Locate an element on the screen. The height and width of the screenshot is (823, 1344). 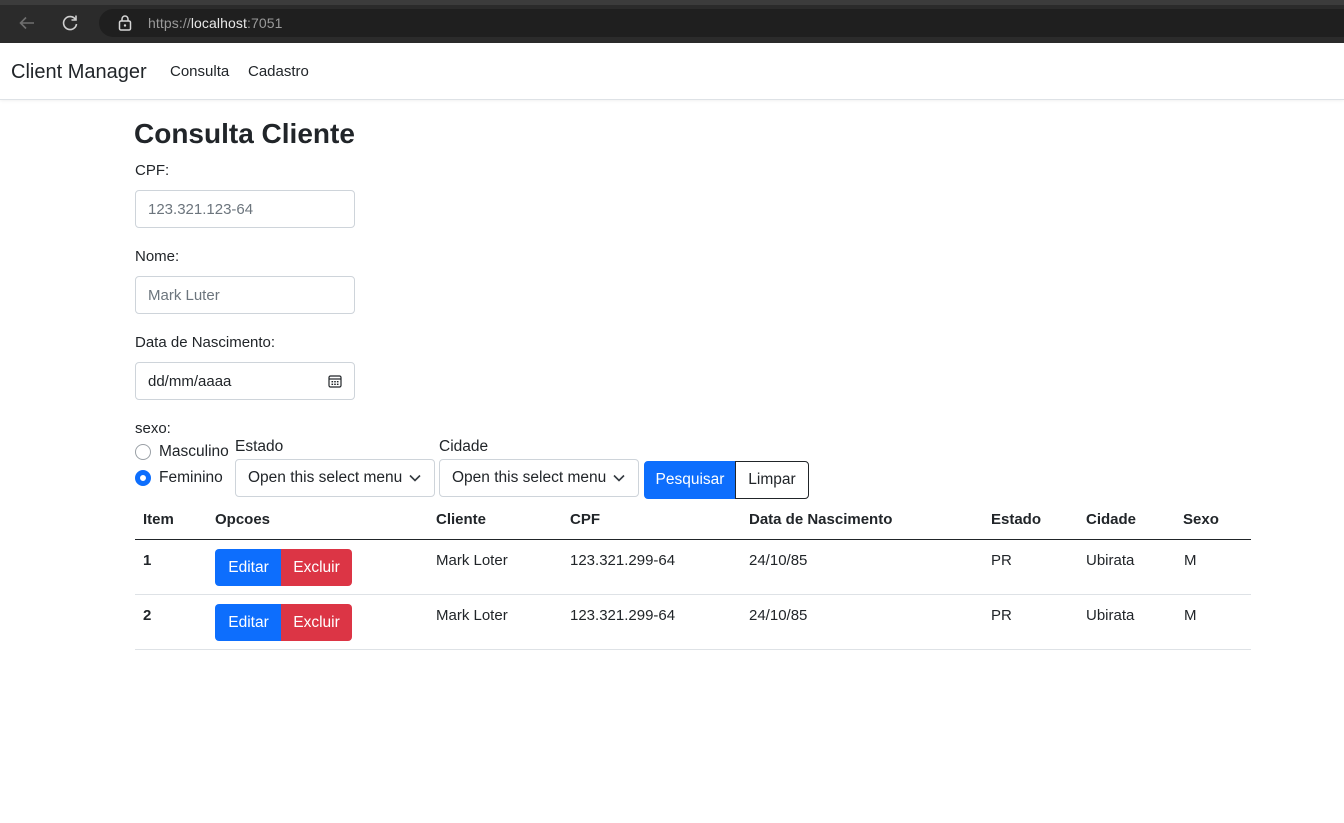
nascimento-label: Data de Nascimento: is located at coordinates (205, 342).